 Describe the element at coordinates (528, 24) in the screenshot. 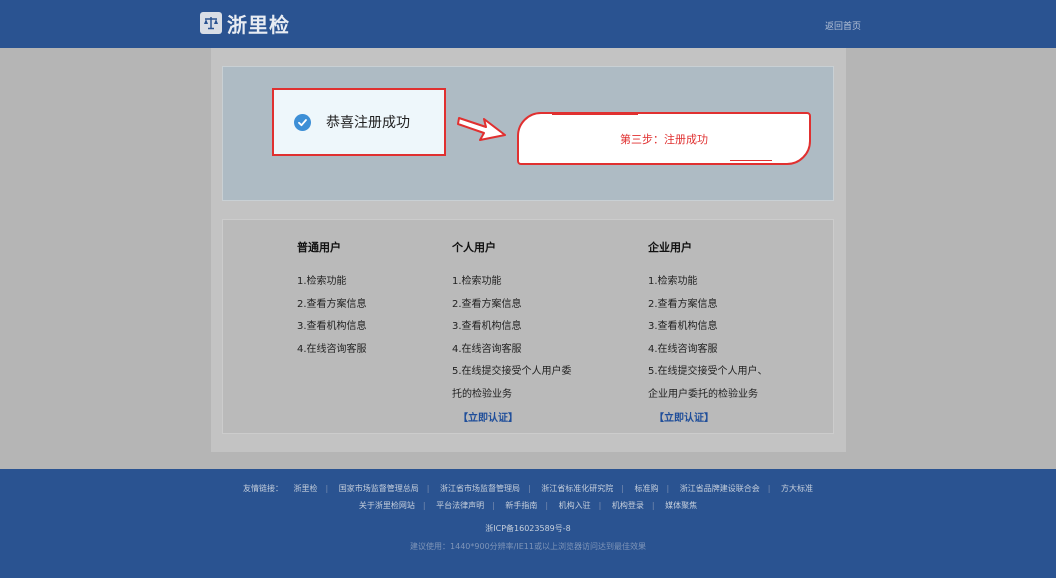

I see `top-header: 浙里检 返回首页` at that location.